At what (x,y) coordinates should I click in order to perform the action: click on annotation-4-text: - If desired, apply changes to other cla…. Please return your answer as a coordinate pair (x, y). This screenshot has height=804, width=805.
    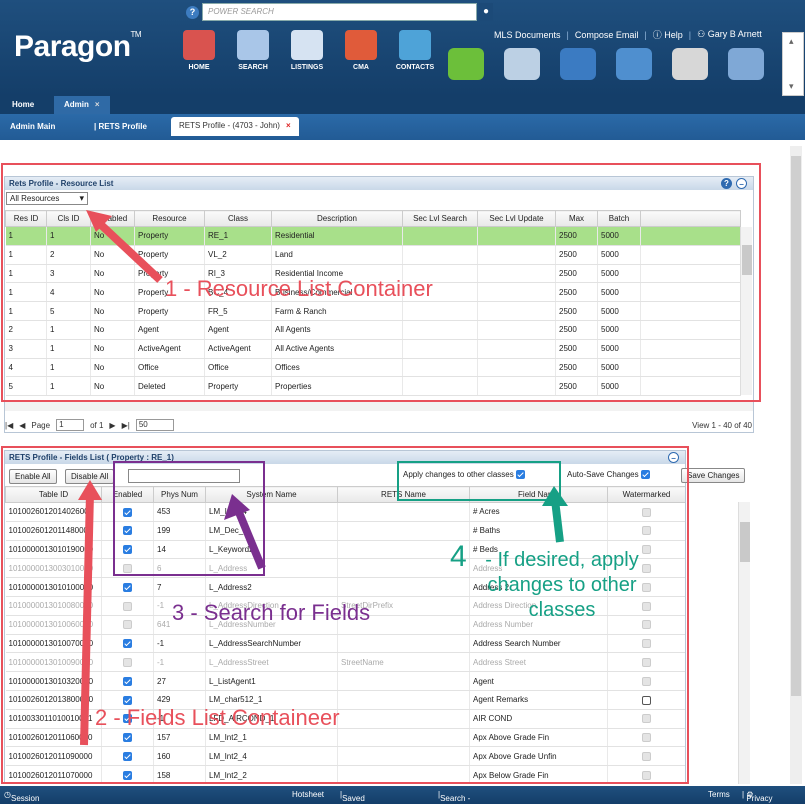
    Looking at the image, I should click on (562, 585).